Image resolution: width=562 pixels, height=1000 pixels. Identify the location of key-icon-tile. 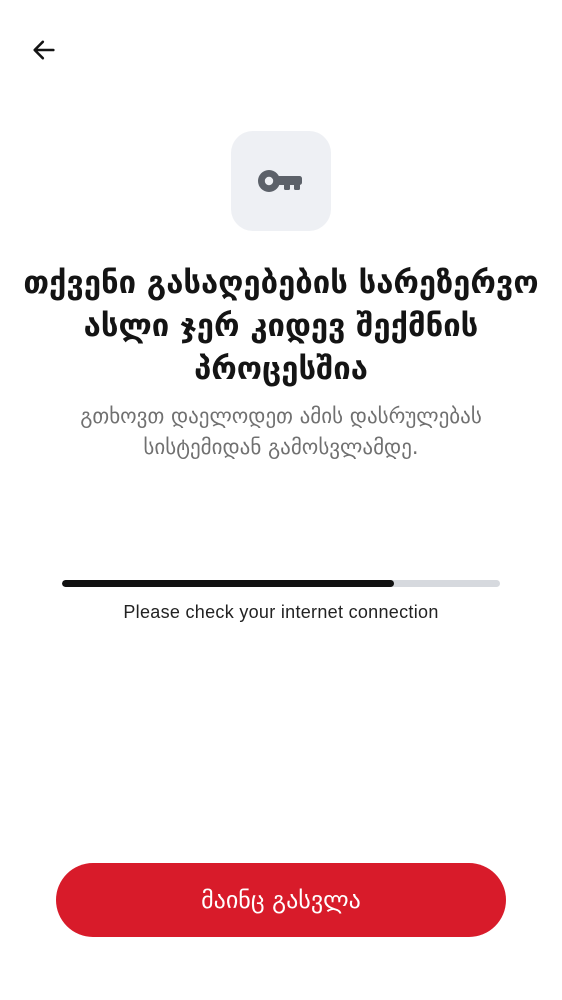
(281, 181).